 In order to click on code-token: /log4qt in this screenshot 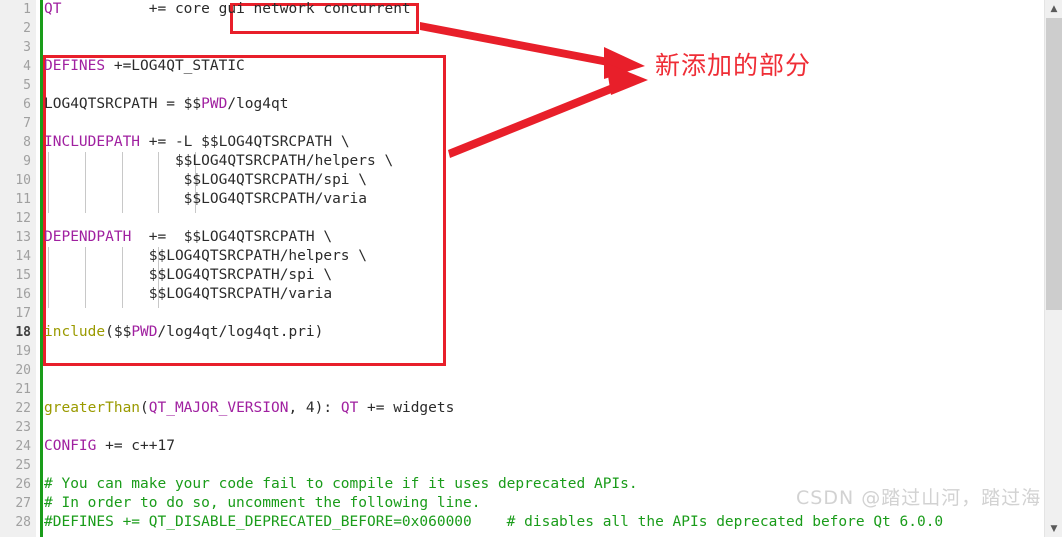, I will do `click(258, 104)`.